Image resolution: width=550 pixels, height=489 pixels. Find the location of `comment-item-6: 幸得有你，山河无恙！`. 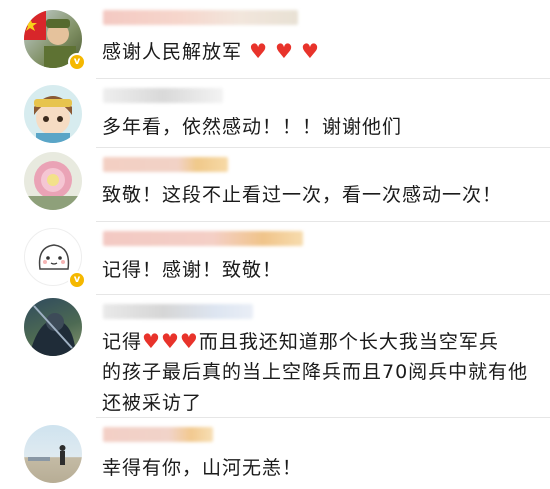

comment-item-6: 幸得有你，山河无恙！ is located at coordinates (275, 453).